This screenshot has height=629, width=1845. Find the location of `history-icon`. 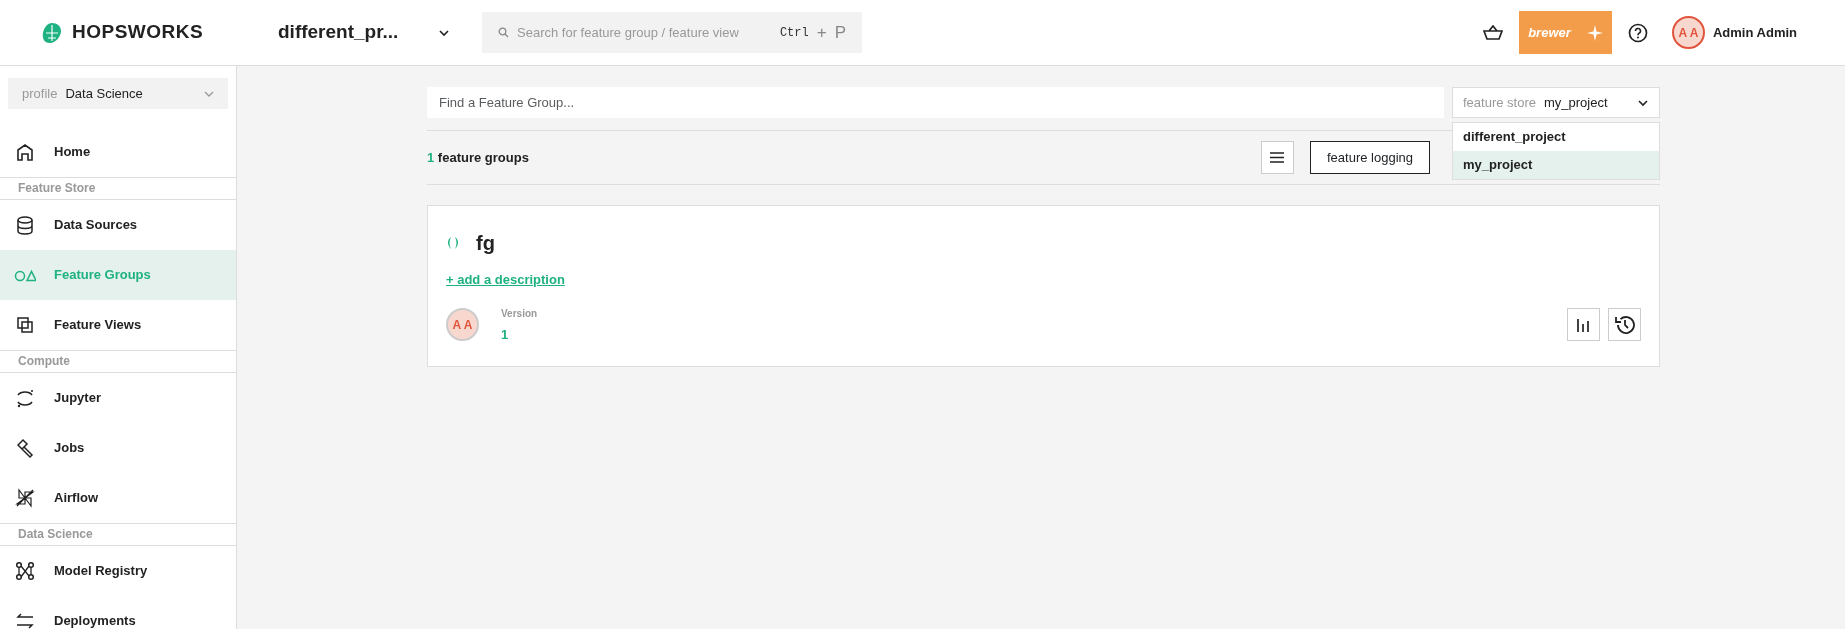

history-icon is located at coordinates (1624, 324).